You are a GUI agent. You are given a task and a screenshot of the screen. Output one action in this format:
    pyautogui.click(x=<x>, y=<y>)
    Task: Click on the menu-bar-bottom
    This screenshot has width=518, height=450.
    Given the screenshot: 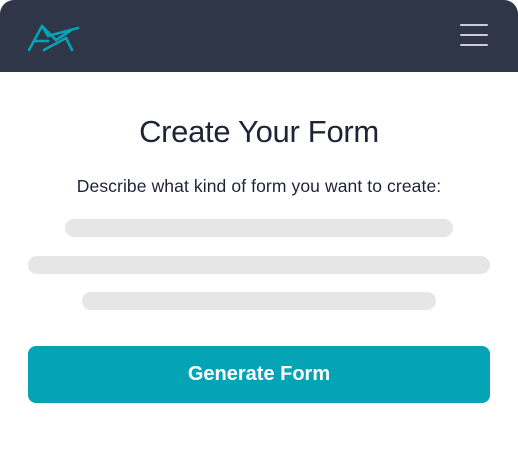 What is the action you would take?
    pyautogui.click(x=474, y=45)
    